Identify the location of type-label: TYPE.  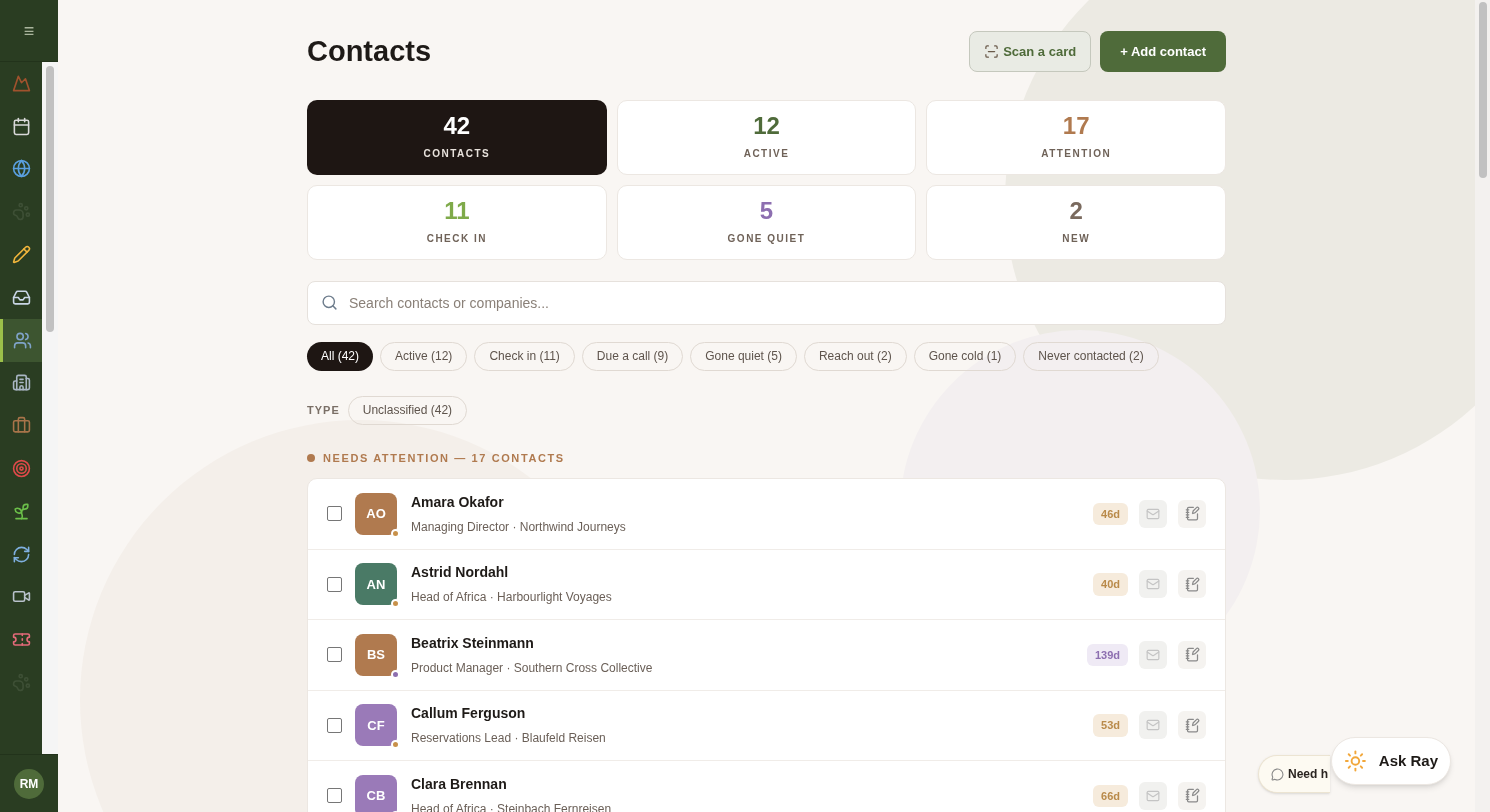
(323, 410).